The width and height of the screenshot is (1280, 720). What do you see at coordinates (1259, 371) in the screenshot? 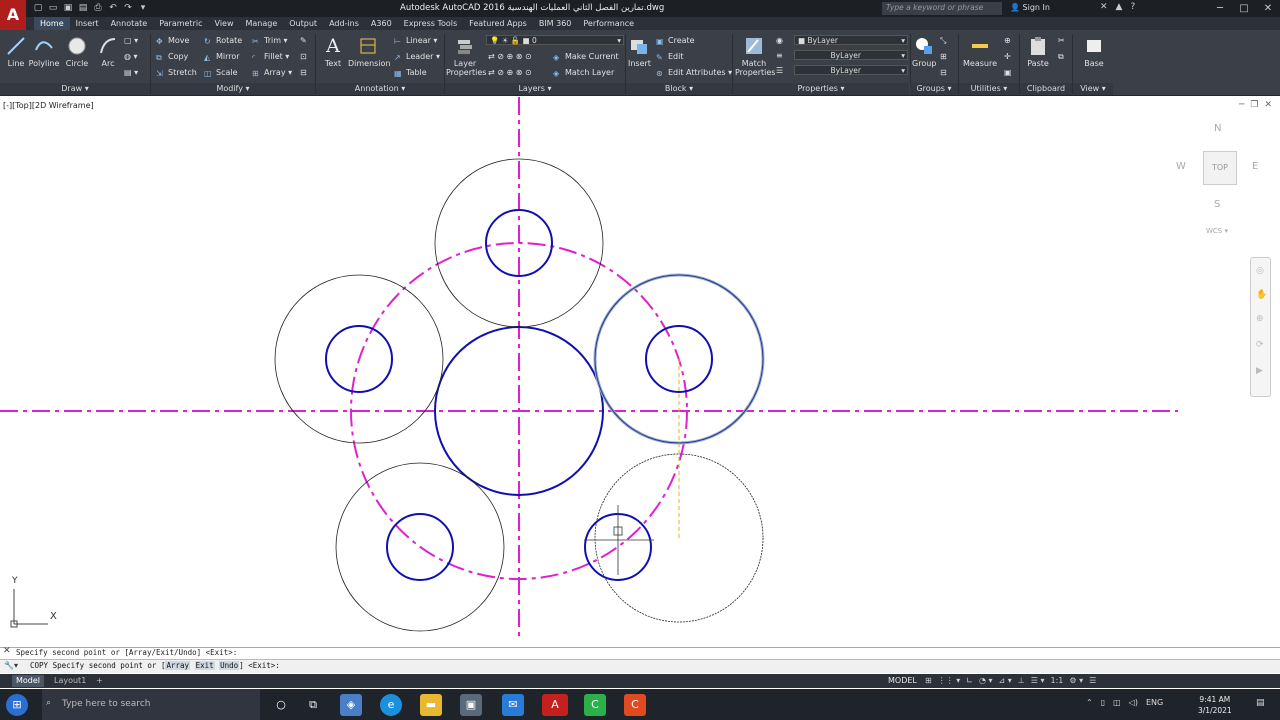
I see `showmotion-icon: ▶` at bounding box center [1259, 371].